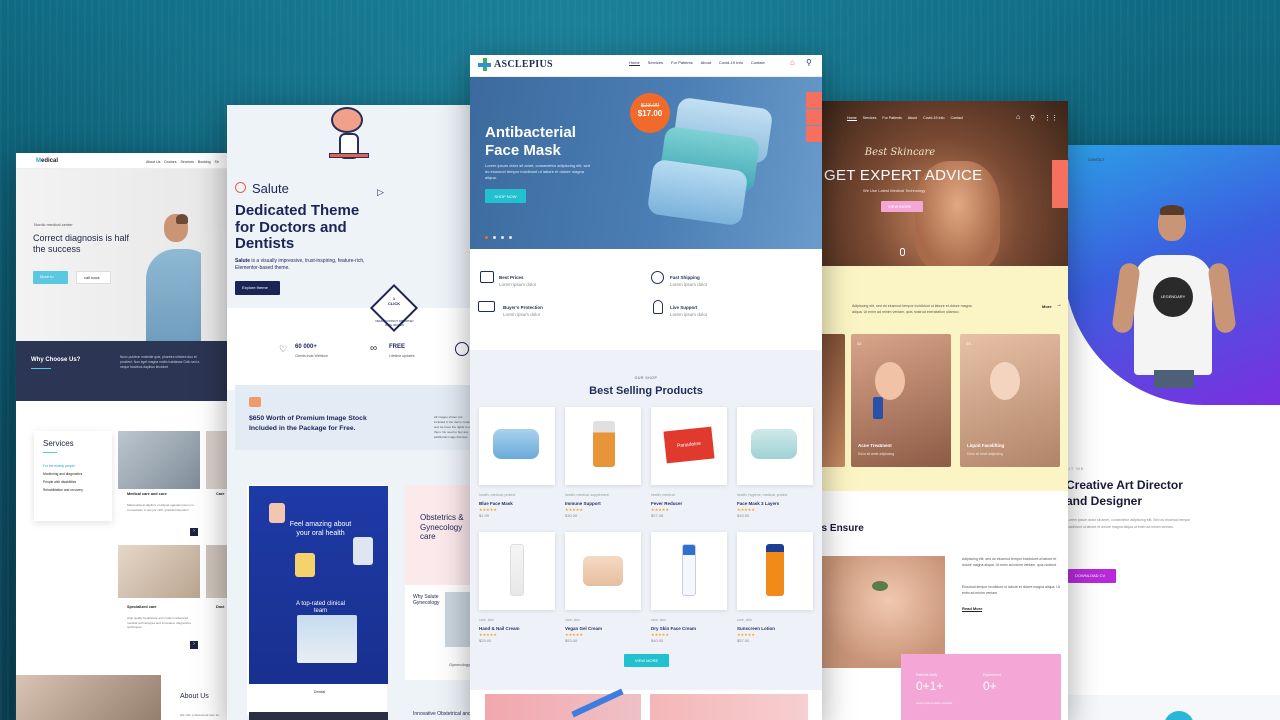 This screenshot has height=720, width=1280. Describe the element at coordinates (217, 162) in the screenshot. I see `nav-shop: Sh` at that location.